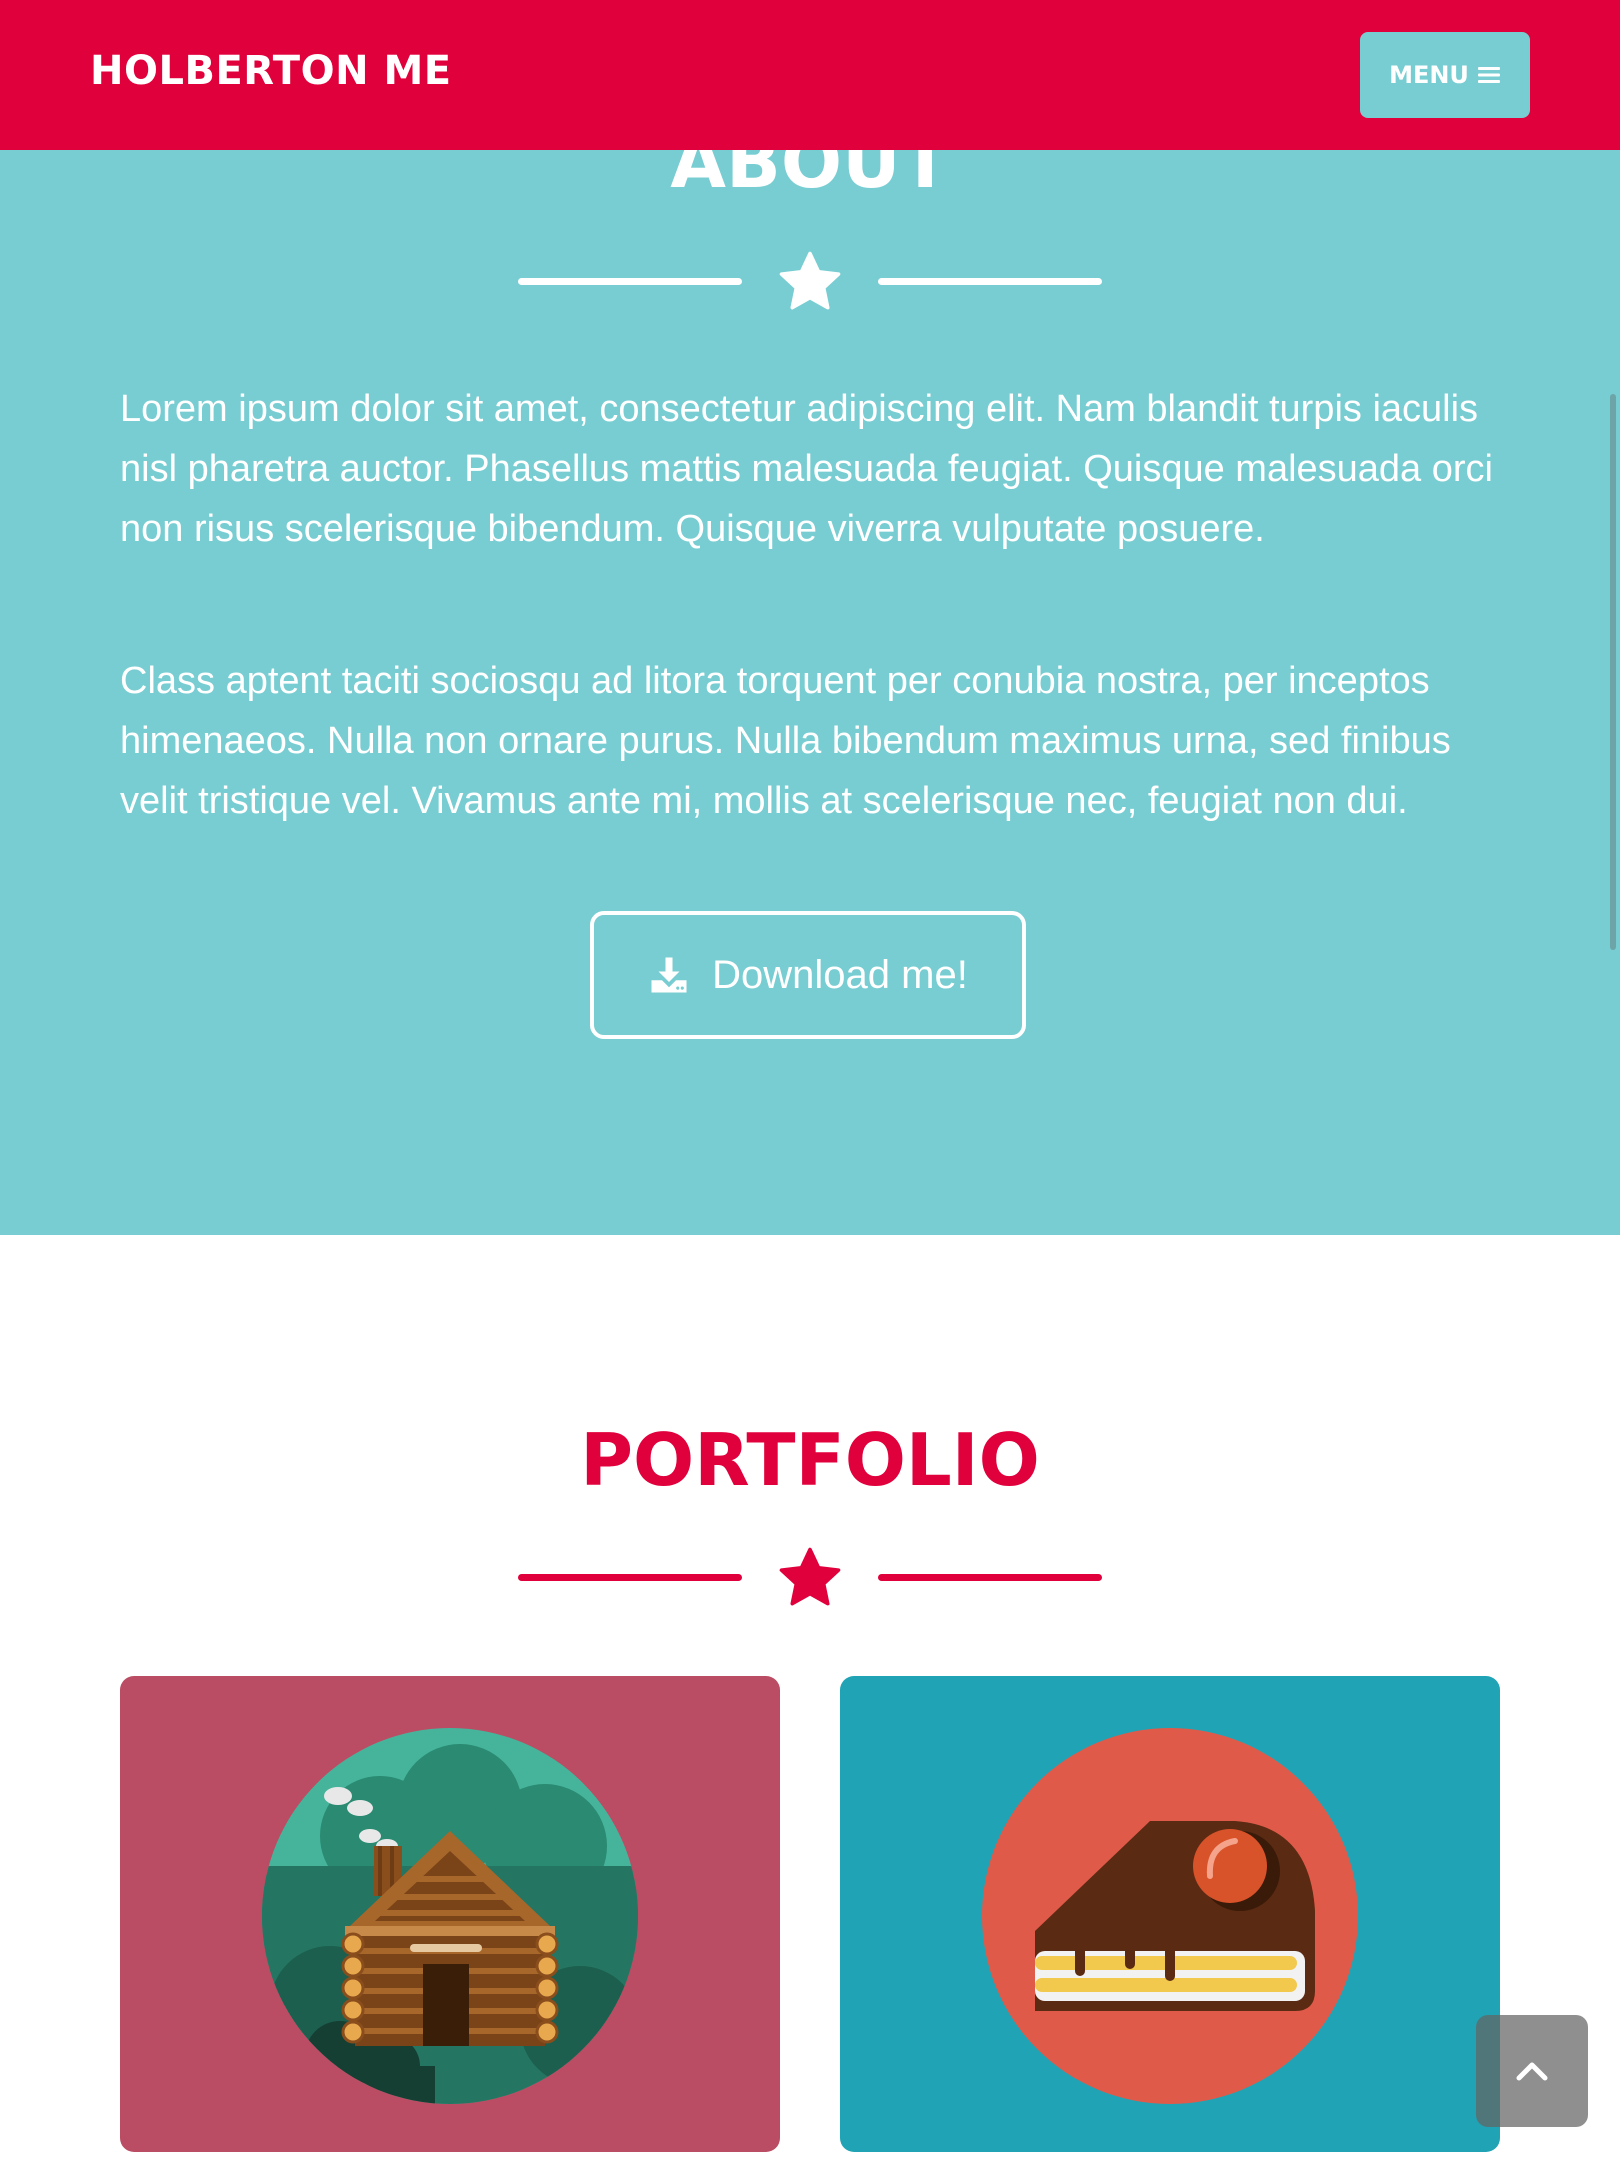 The width and height of the screenshot is (1620, 2160). What do you see at coordinates (1613, 672) in the screenshot?
I see `page-scrollbar` at bounding box center [1613, 672].